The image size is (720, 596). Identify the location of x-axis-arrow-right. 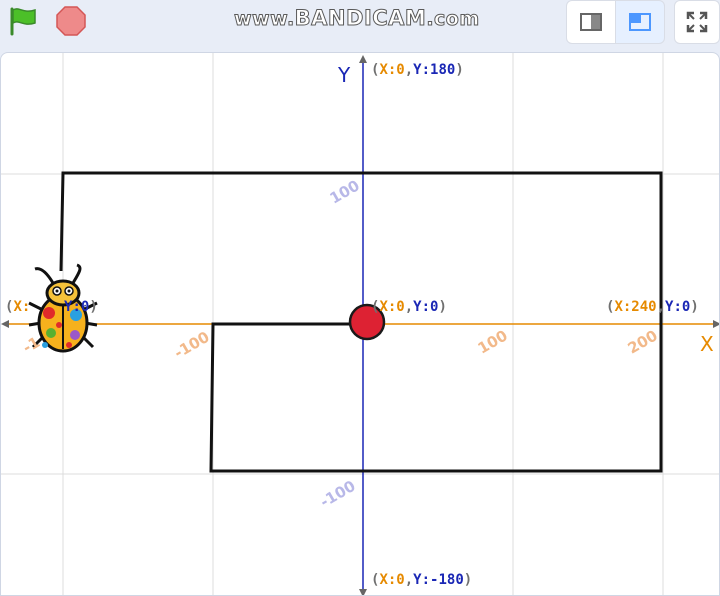
(716, 324).